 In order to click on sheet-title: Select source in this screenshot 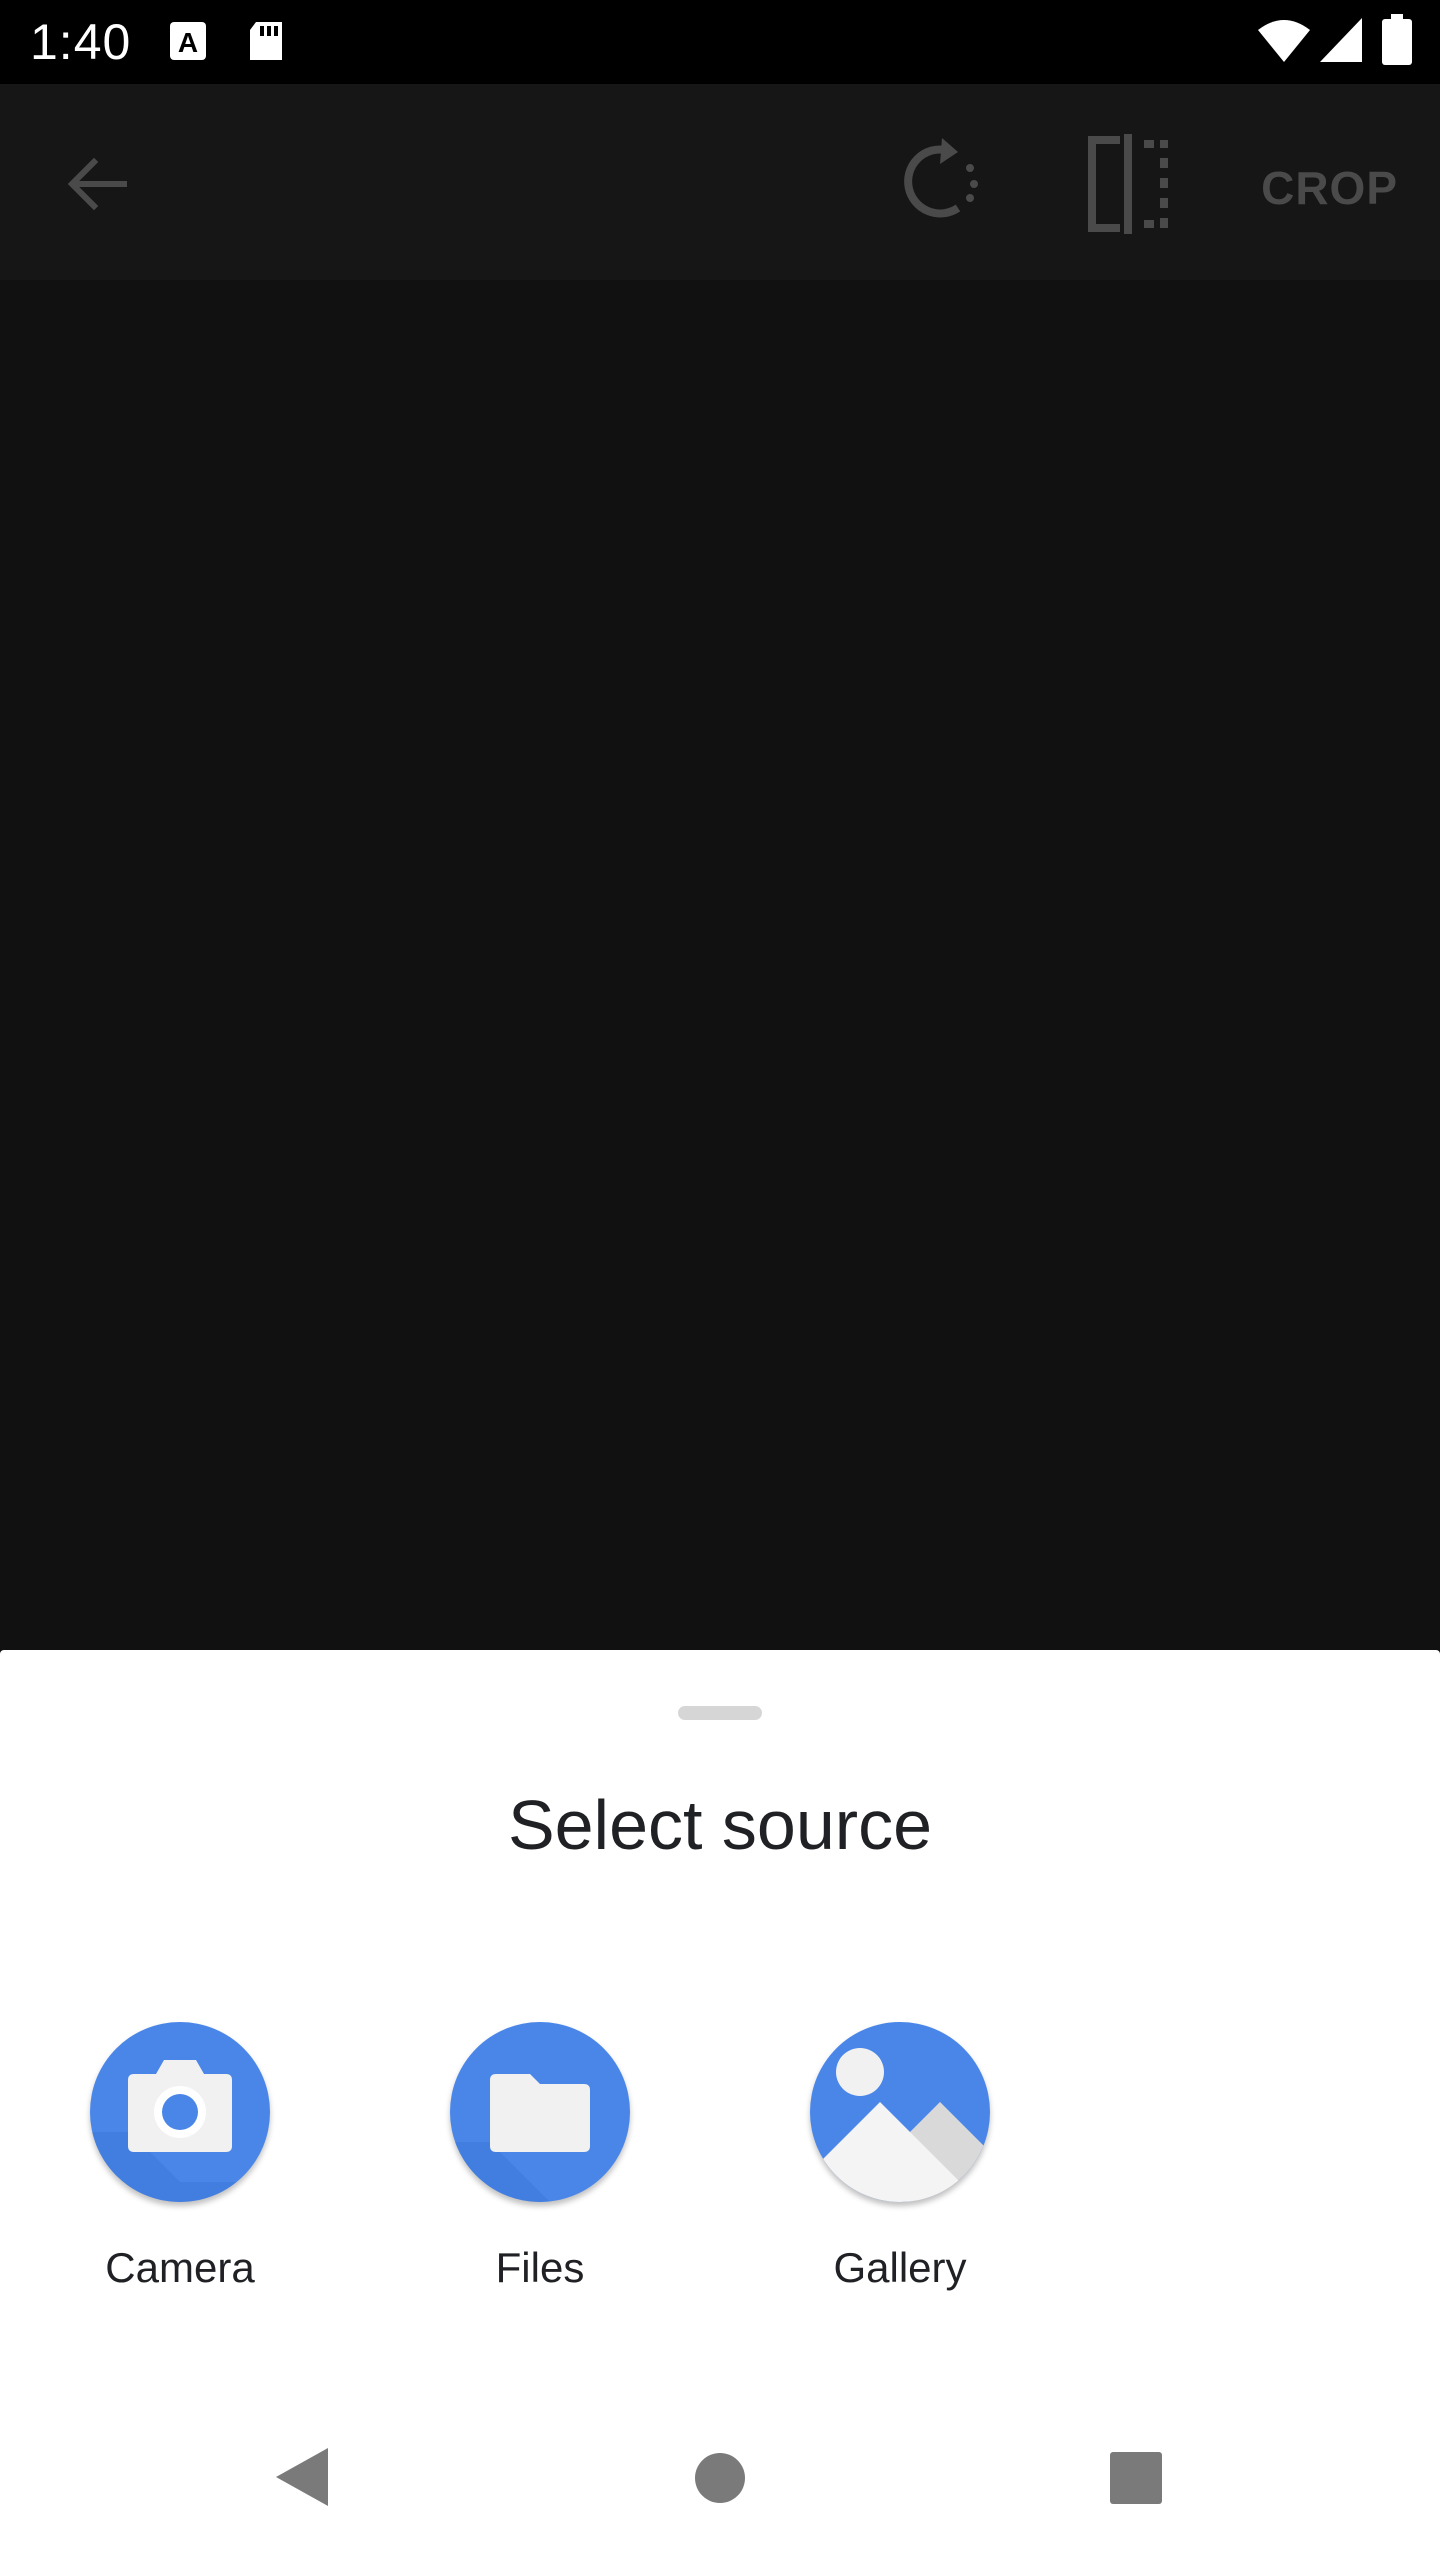, I will do `click(720, 1825)`.